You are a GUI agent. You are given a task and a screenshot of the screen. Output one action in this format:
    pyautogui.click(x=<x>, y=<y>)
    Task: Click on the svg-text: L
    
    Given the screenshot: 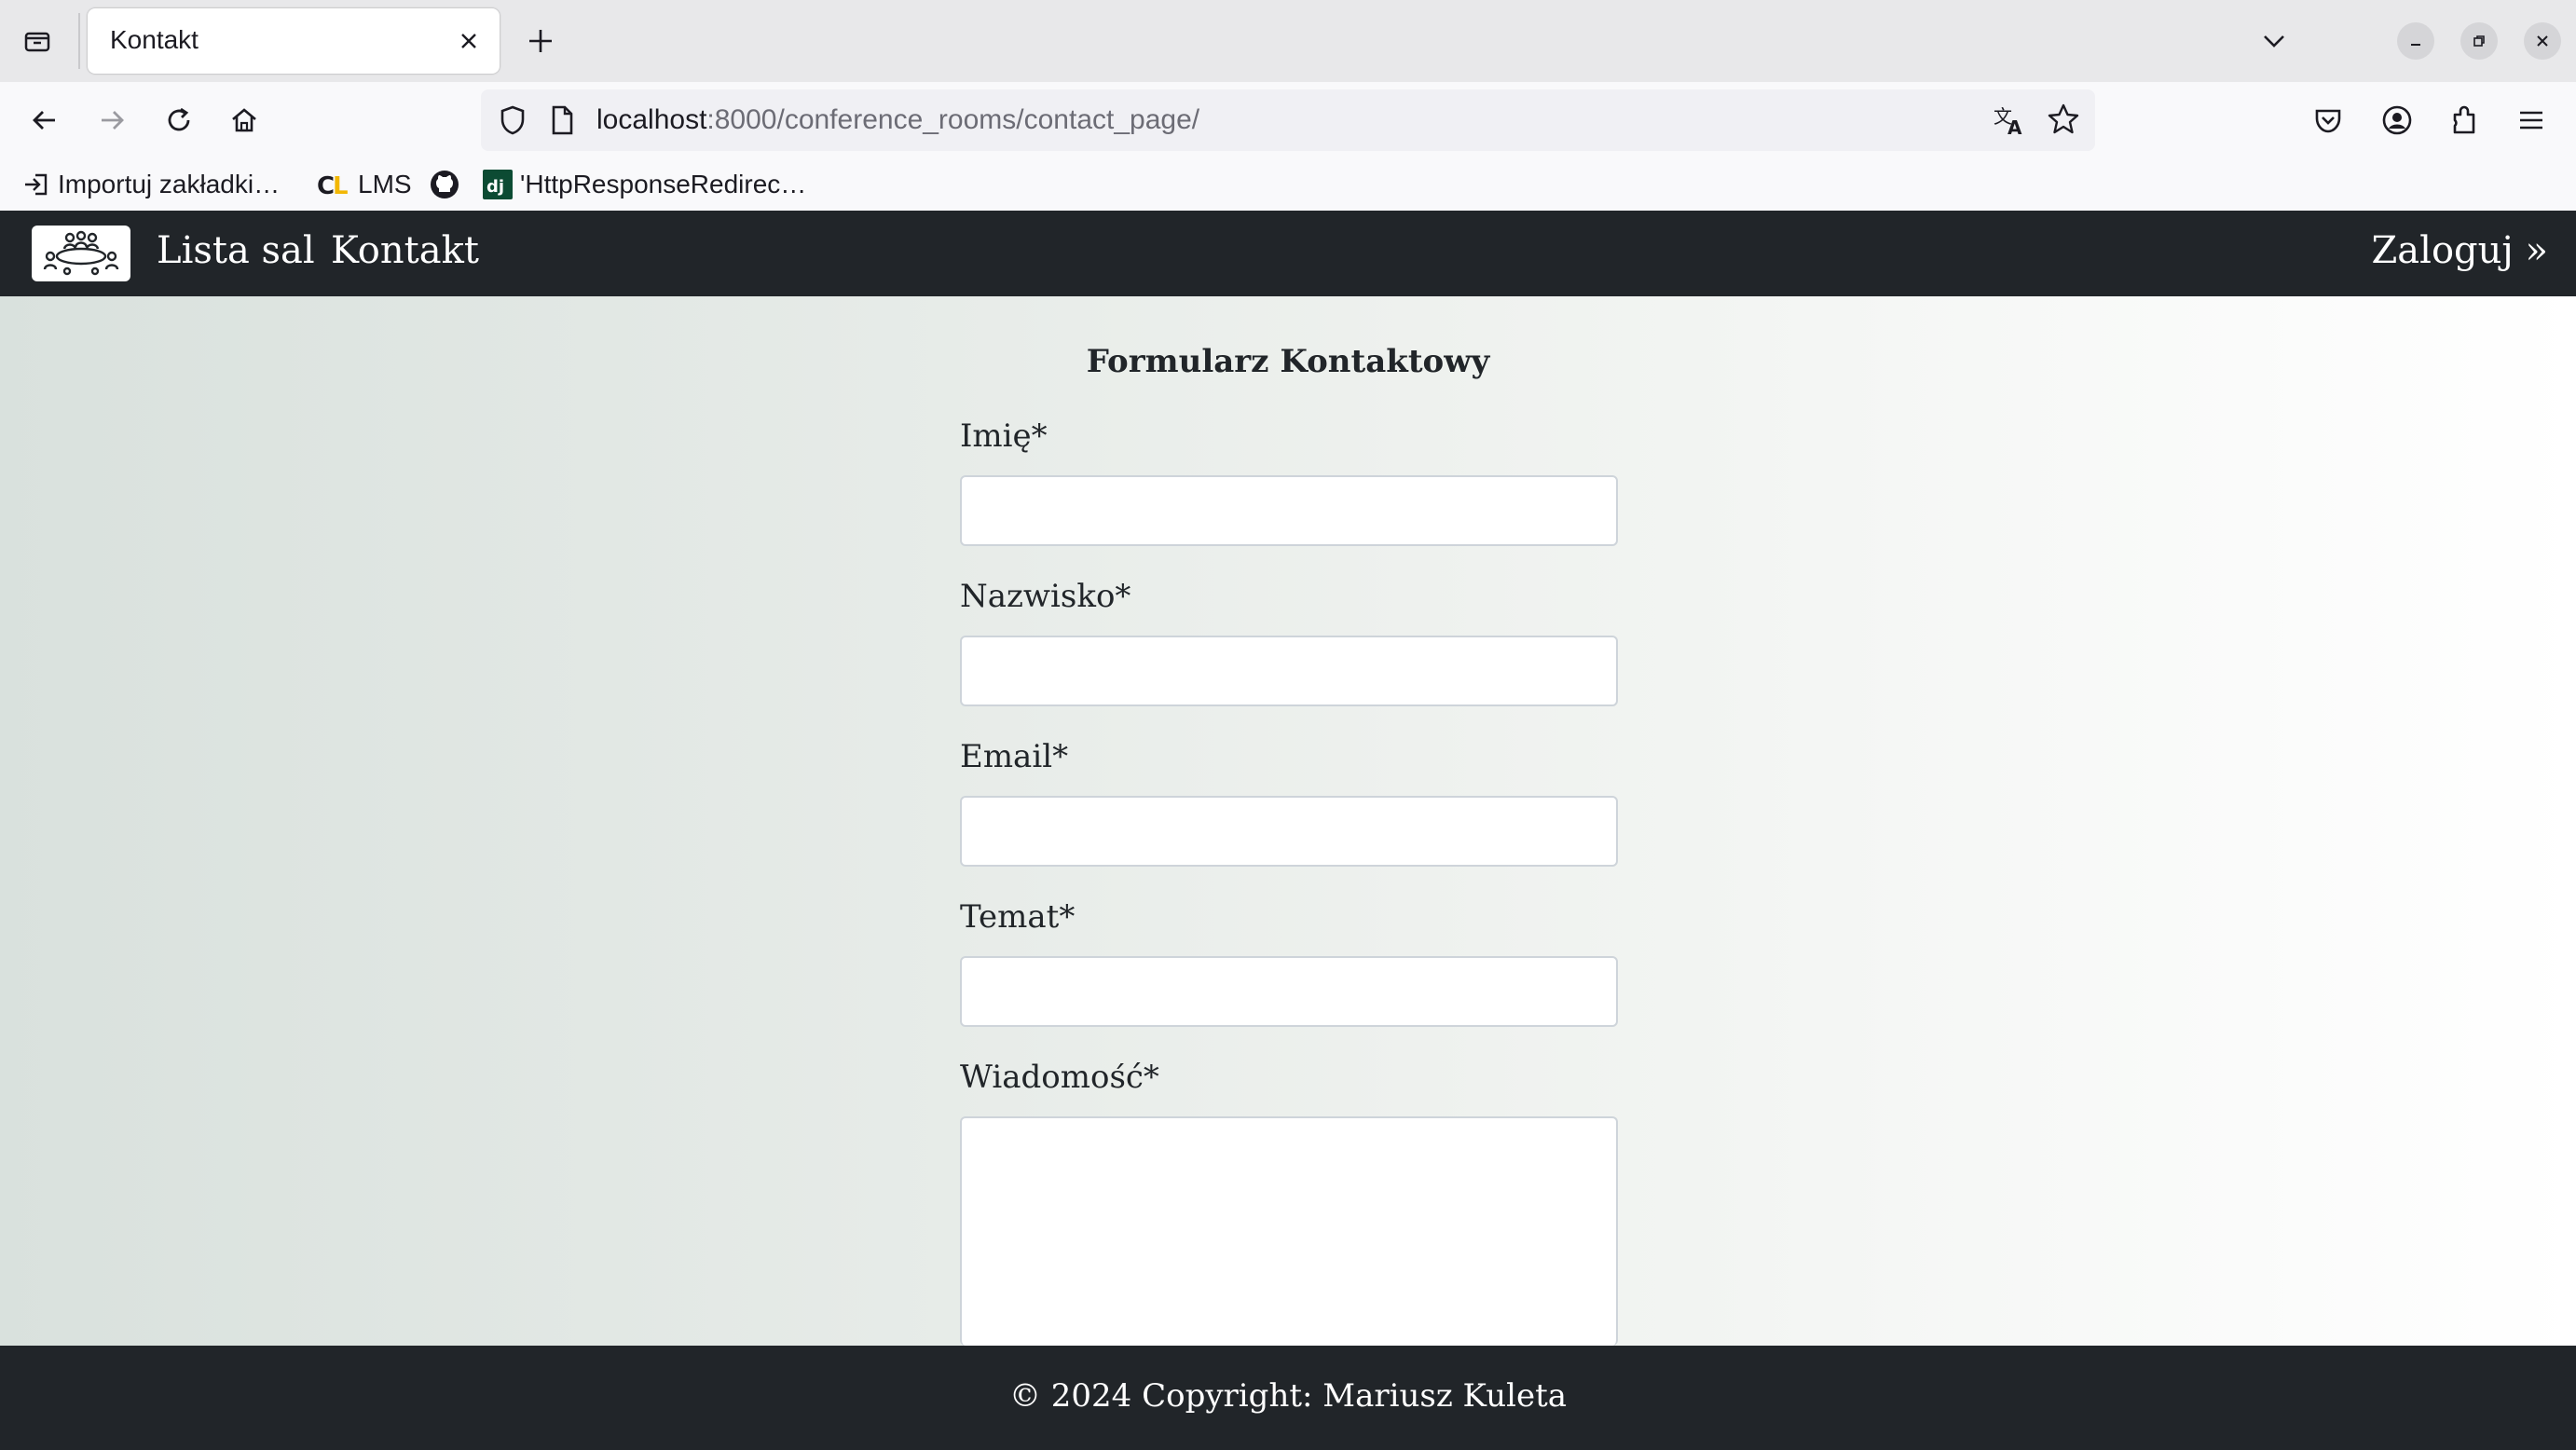 What is the action you would take?
    pyautogui.click(x=341, y=185)
    